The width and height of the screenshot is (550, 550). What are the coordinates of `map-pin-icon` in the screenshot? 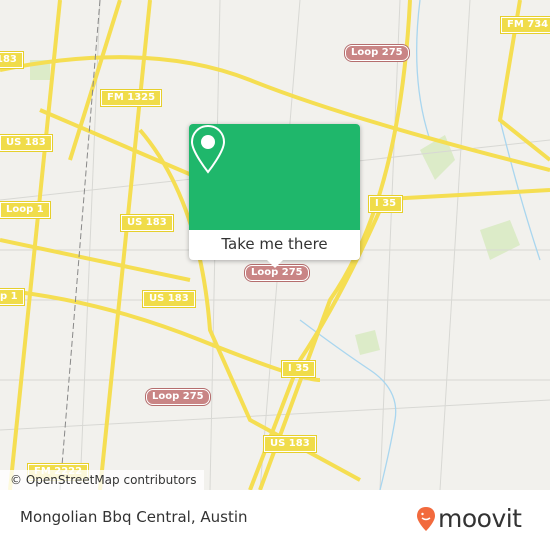 It's located at (208, 149).